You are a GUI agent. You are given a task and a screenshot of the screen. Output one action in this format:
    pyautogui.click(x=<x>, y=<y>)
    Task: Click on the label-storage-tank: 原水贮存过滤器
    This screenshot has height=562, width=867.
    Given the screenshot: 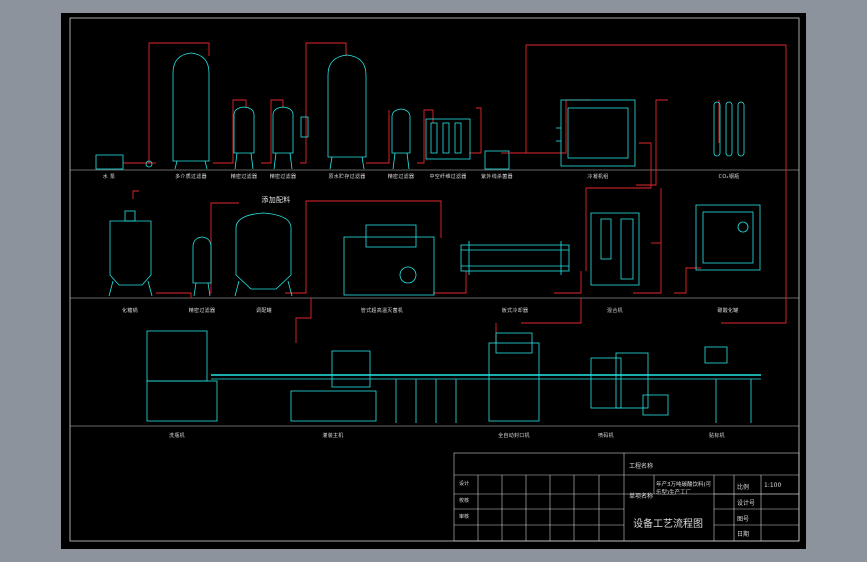 What is the action you would take?
    pyautogui.click(x=347, y=177)
    